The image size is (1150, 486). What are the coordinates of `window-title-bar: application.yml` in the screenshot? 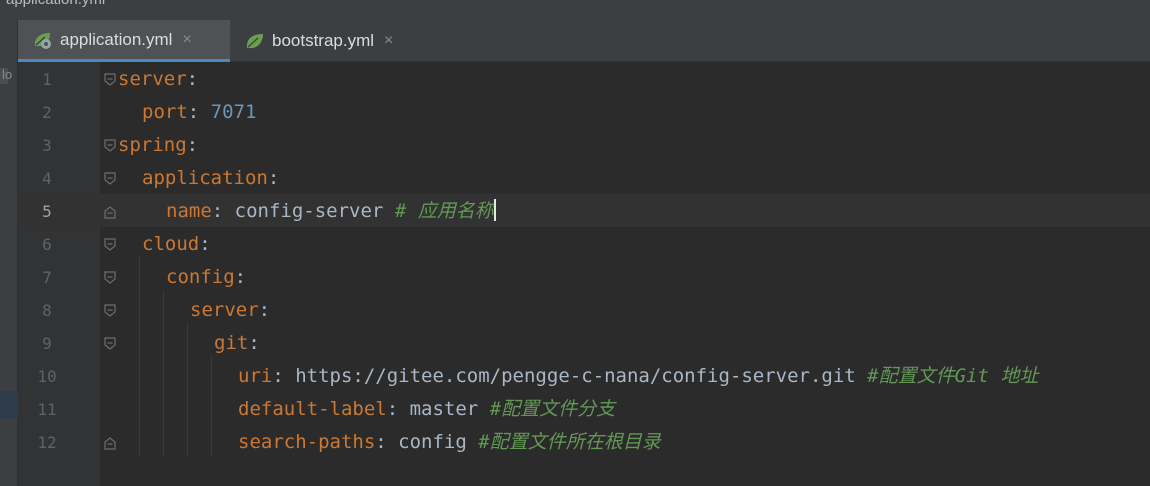 It's located at (575, 10).